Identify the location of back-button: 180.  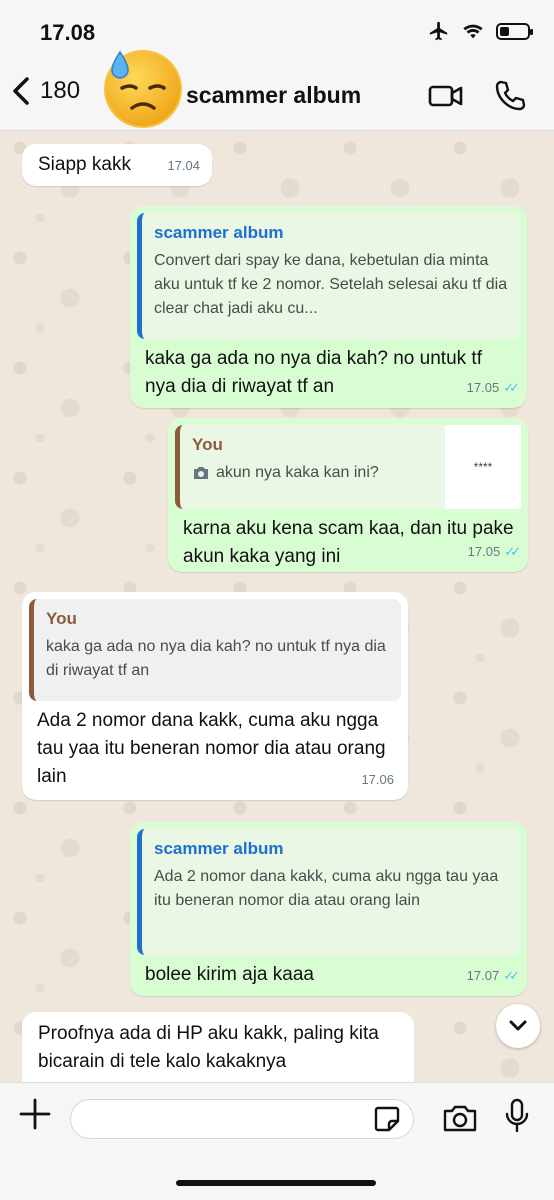
(45, 91).